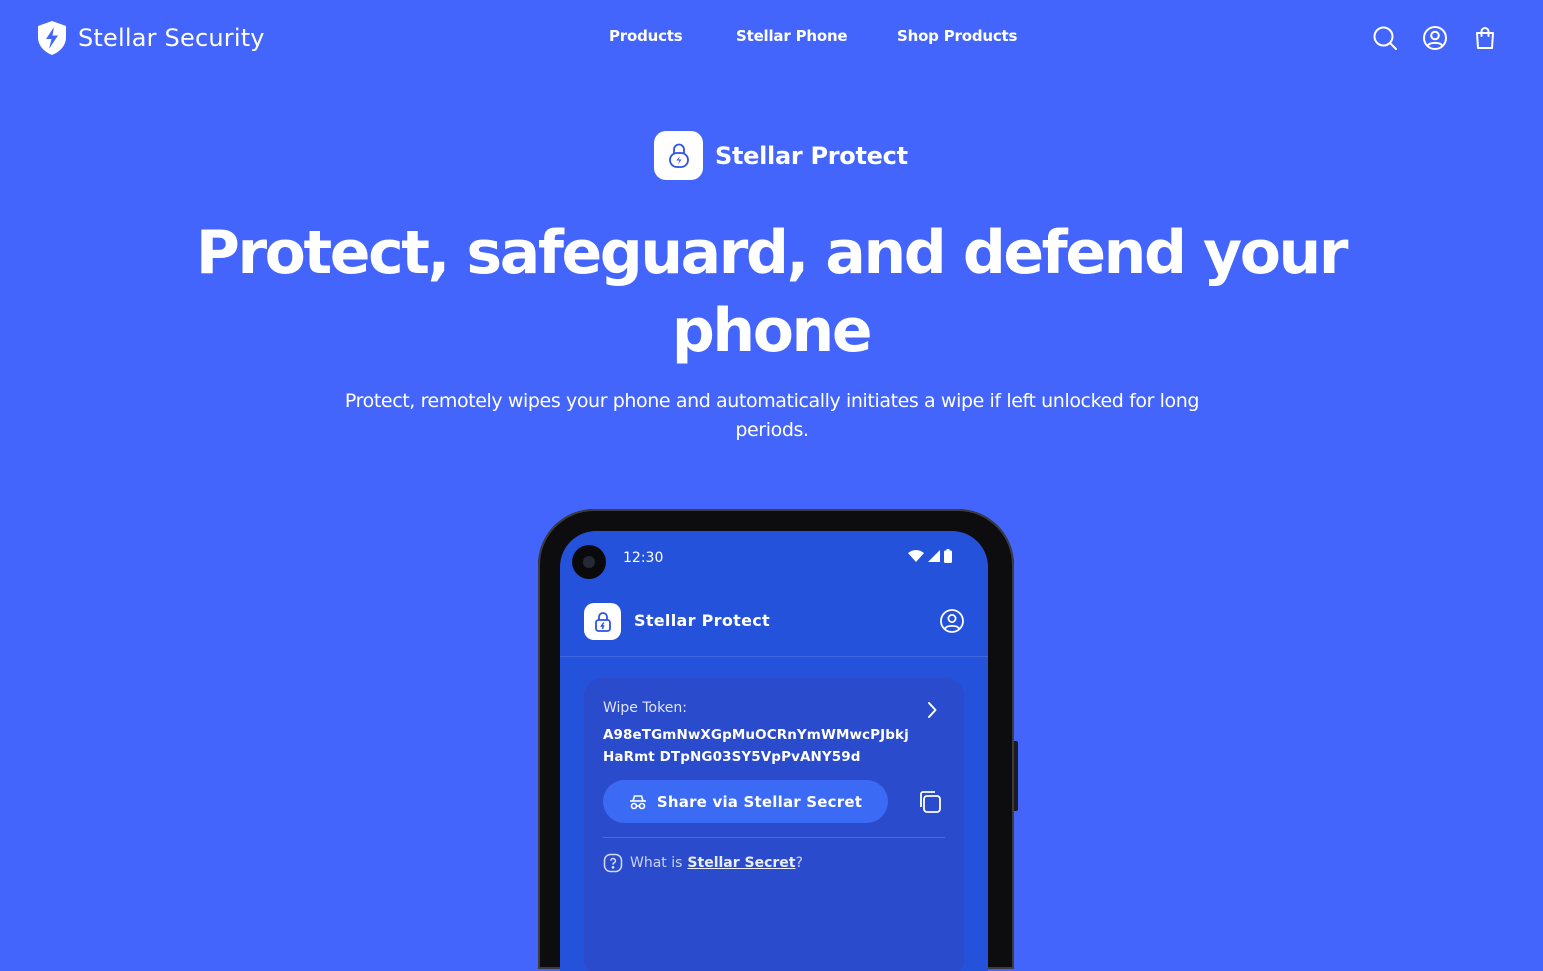 The image size is (1543, 971). Describe the element at coordinates (1485, 38) in the screenshot. I see `cart-icon` at that location.